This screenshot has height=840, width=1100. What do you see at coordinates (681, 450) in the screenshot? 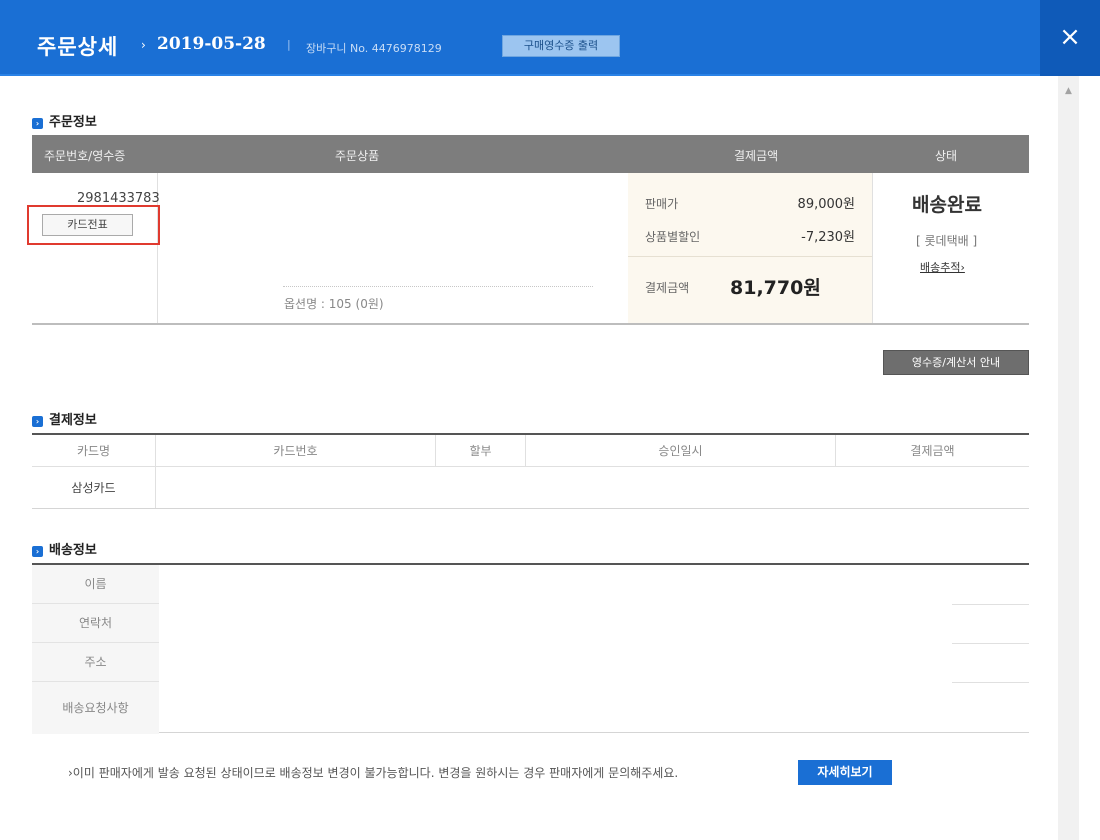
I see `col-approval-date: 승인일시` at bounding box center [681, 450].